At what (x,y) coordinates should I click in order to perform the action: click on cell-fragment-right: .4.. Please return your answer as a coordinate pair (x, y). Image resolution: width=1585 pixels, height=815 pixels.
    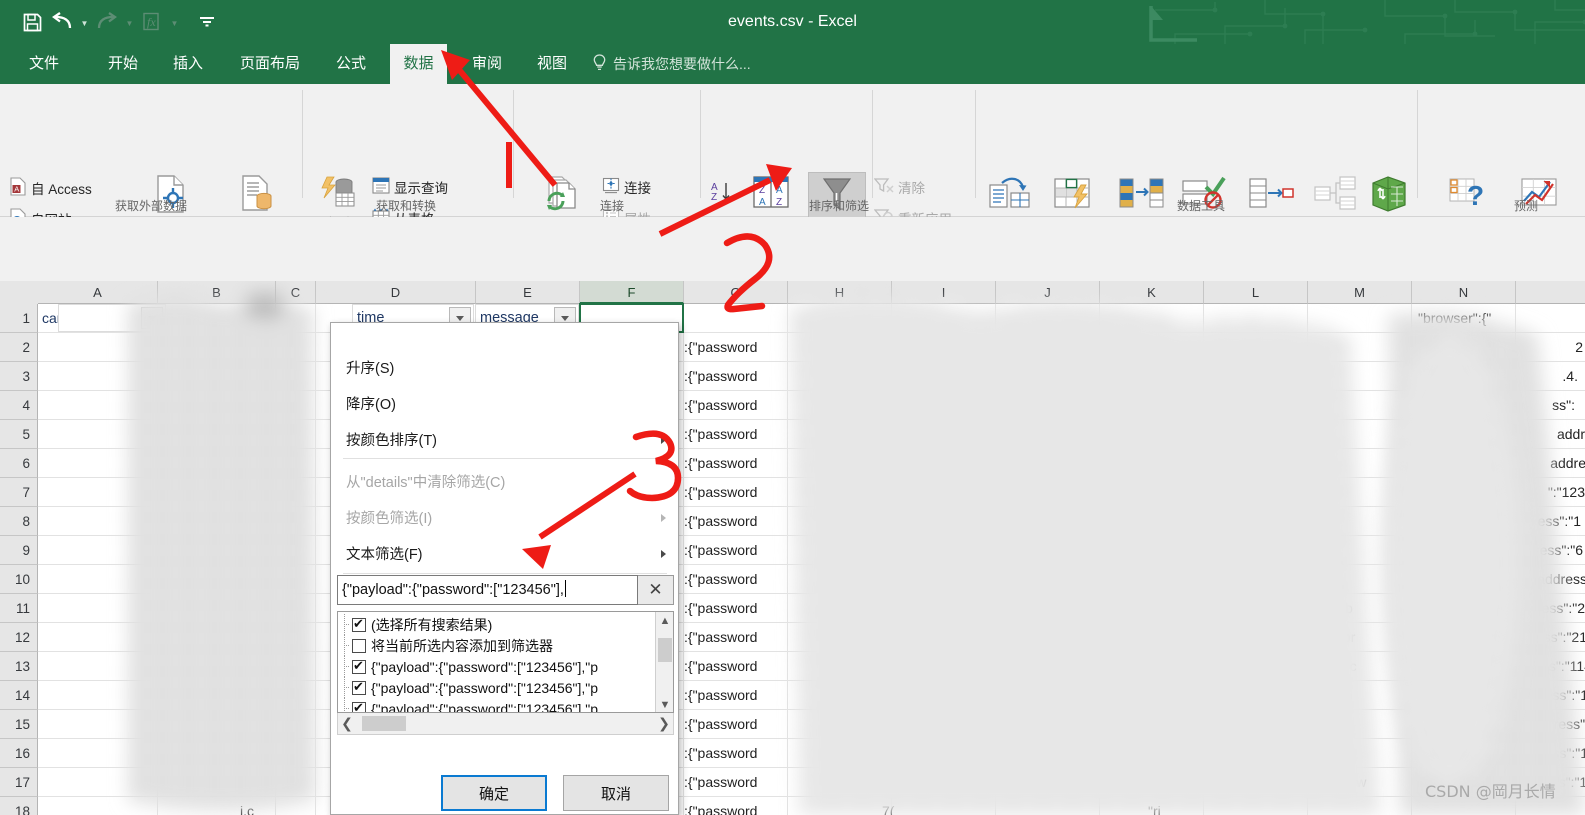
    Looking at the image, I should click on (1523, 376).